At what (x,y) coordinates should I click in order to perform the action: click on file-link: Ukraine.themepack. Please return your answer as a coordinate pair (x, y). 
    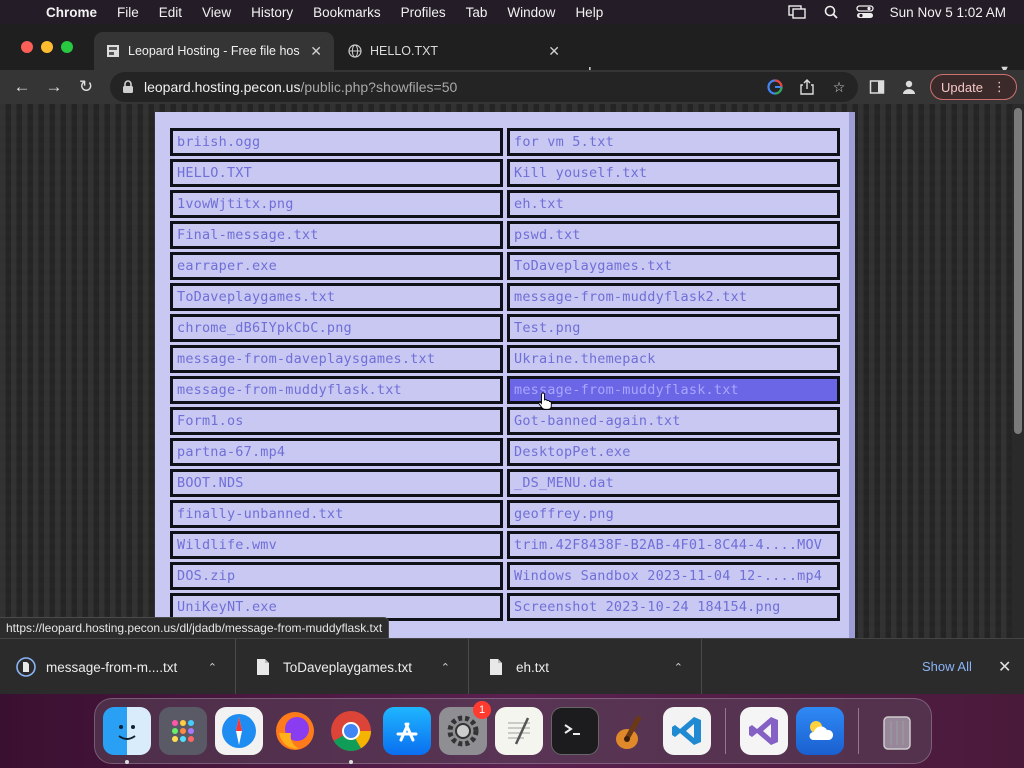
    Looking at the image, I should click on (673, 359).